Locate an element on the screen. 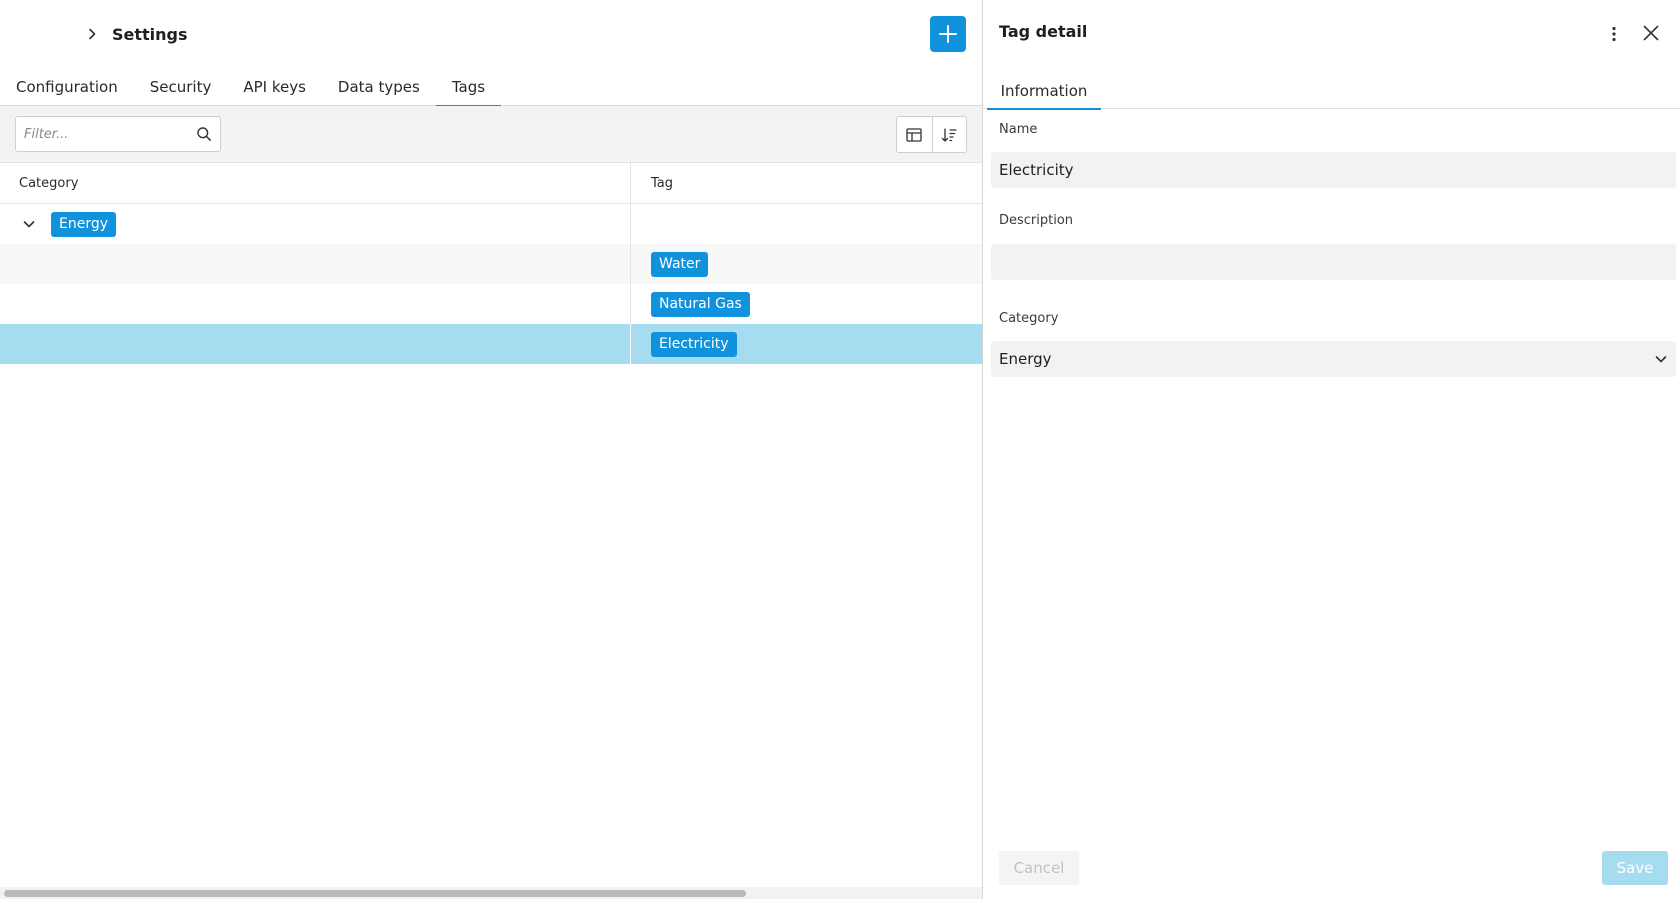  filter-box is located at coordinates (118, 134).